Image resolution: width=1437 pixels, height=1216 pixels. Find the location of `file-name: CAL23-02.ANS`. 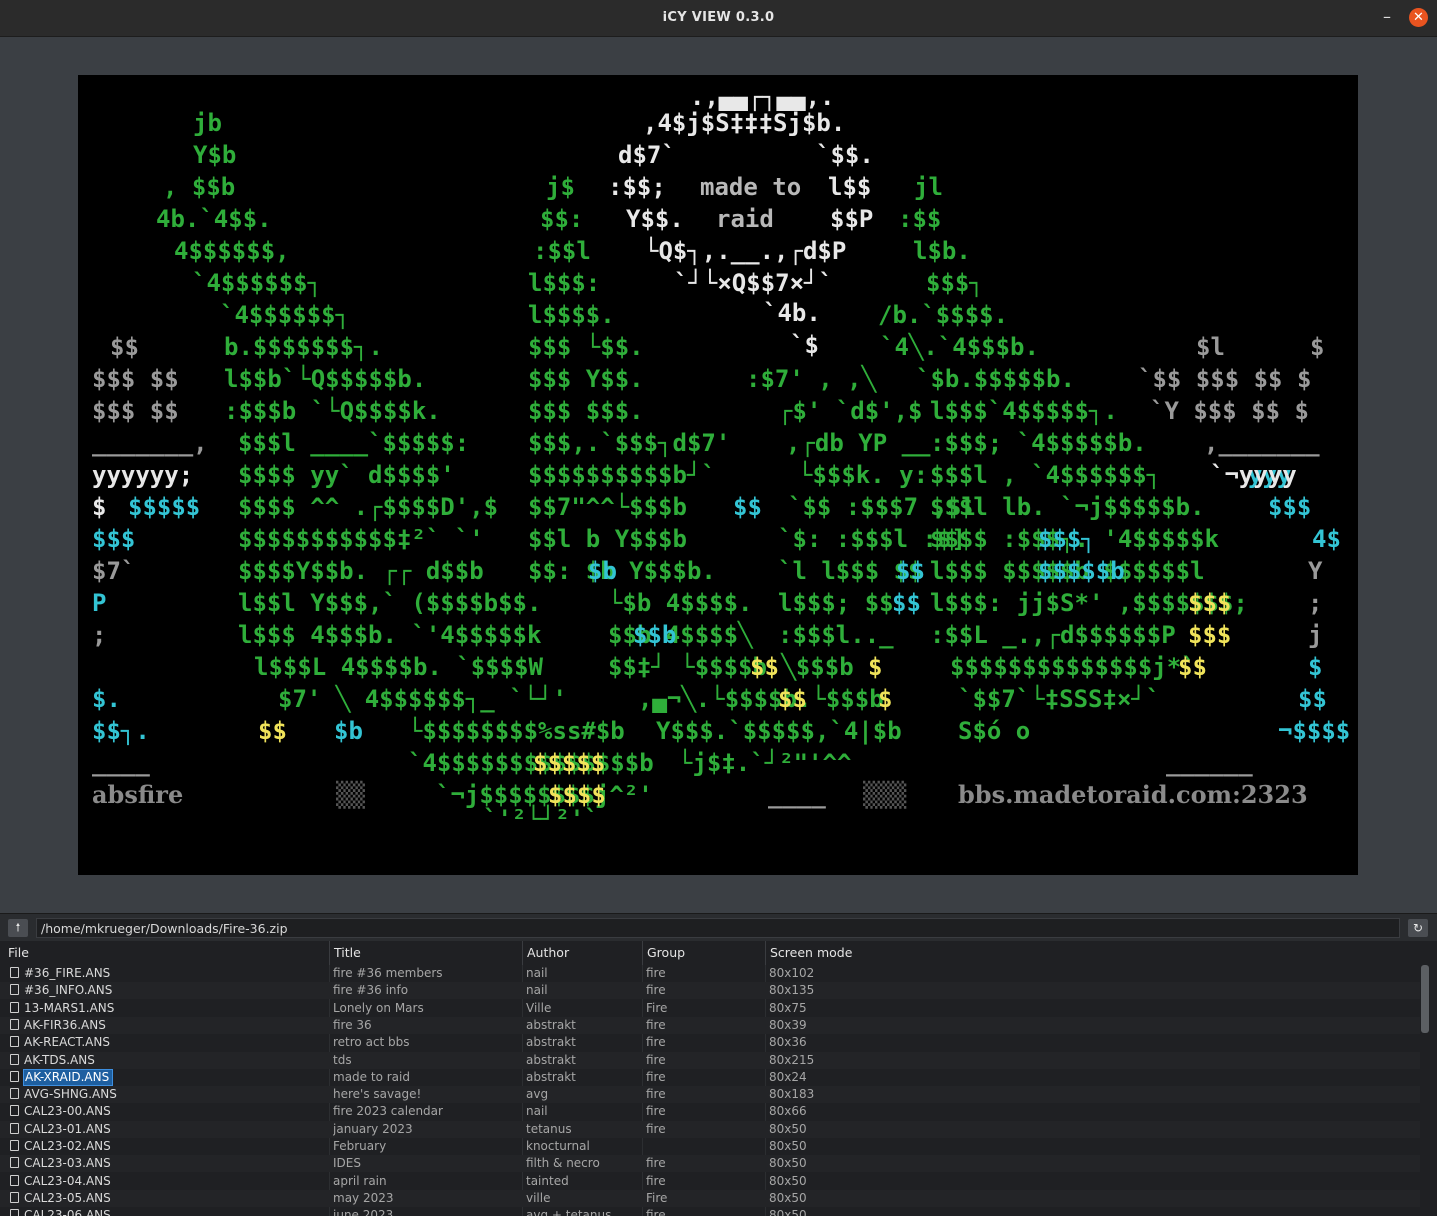

file-name: CAL23-02.ANS is located at coordinates (67, 1146).